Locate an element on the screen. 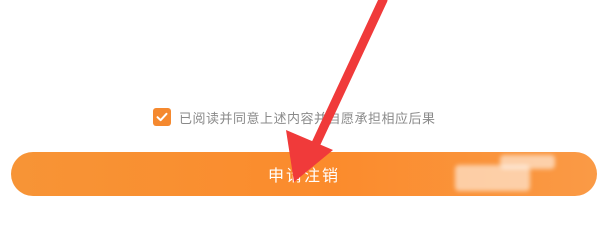 The height and width of the screenshot is (240, 610). agreement-row: 已阅读并同意上述内容并自愿承担相应后果 is located at coordinates (294, 117).